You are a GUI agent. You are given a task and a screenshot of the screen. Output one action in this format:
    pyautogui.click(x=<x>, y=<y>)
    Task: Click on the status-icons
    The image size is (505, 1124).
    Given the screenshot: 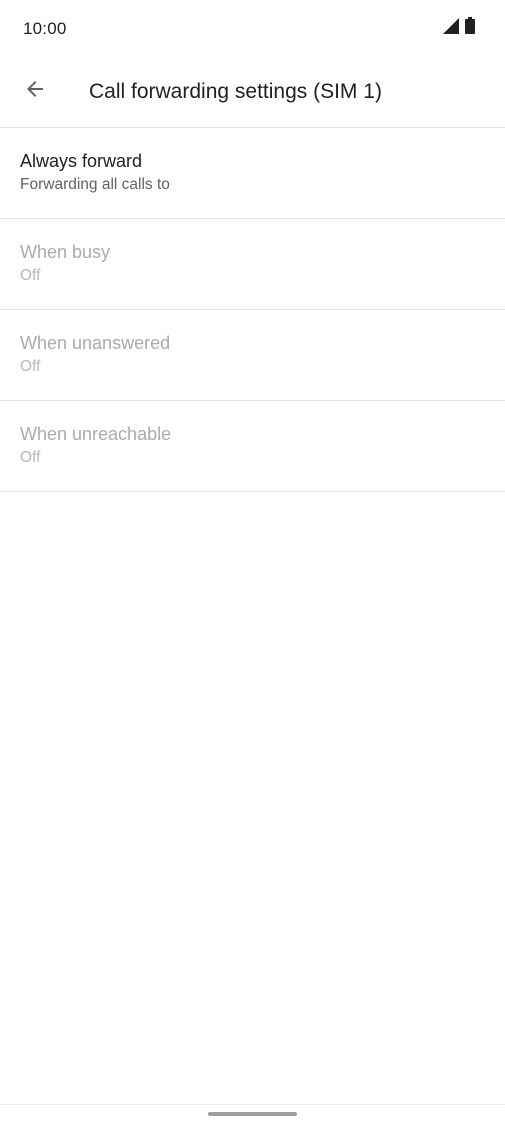 What is the action you would take?
    pyautogui.click(x=459, y=28)
    